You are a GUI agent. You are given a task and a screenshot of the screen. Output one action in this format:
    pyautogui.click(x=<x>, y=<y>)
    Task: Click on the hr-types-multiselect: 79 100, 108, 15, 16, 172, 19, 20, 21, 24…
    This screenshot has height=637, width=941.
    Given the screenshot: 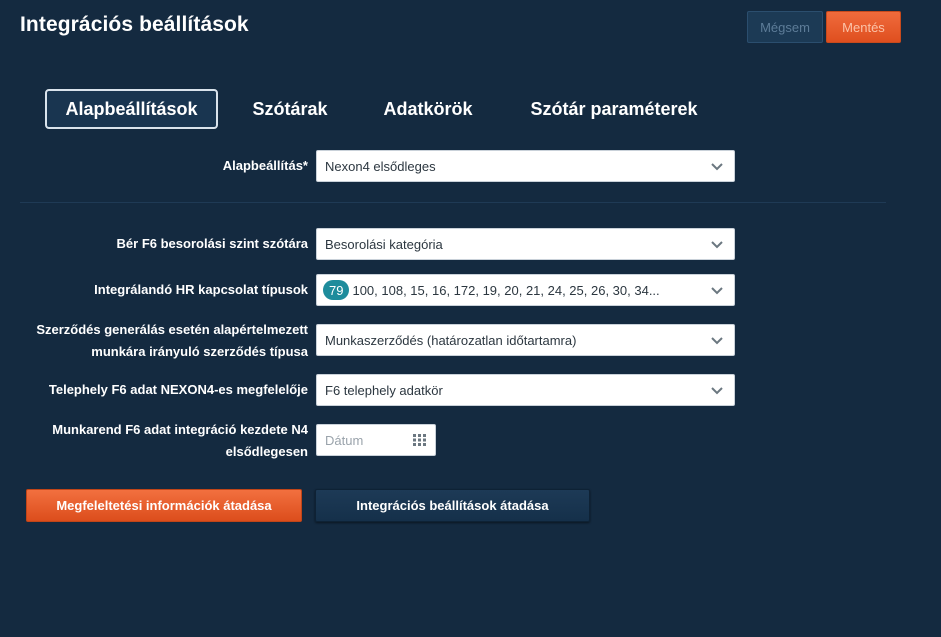 What is the action you would take?
    pyautogui.click(x=525, y=290)
    